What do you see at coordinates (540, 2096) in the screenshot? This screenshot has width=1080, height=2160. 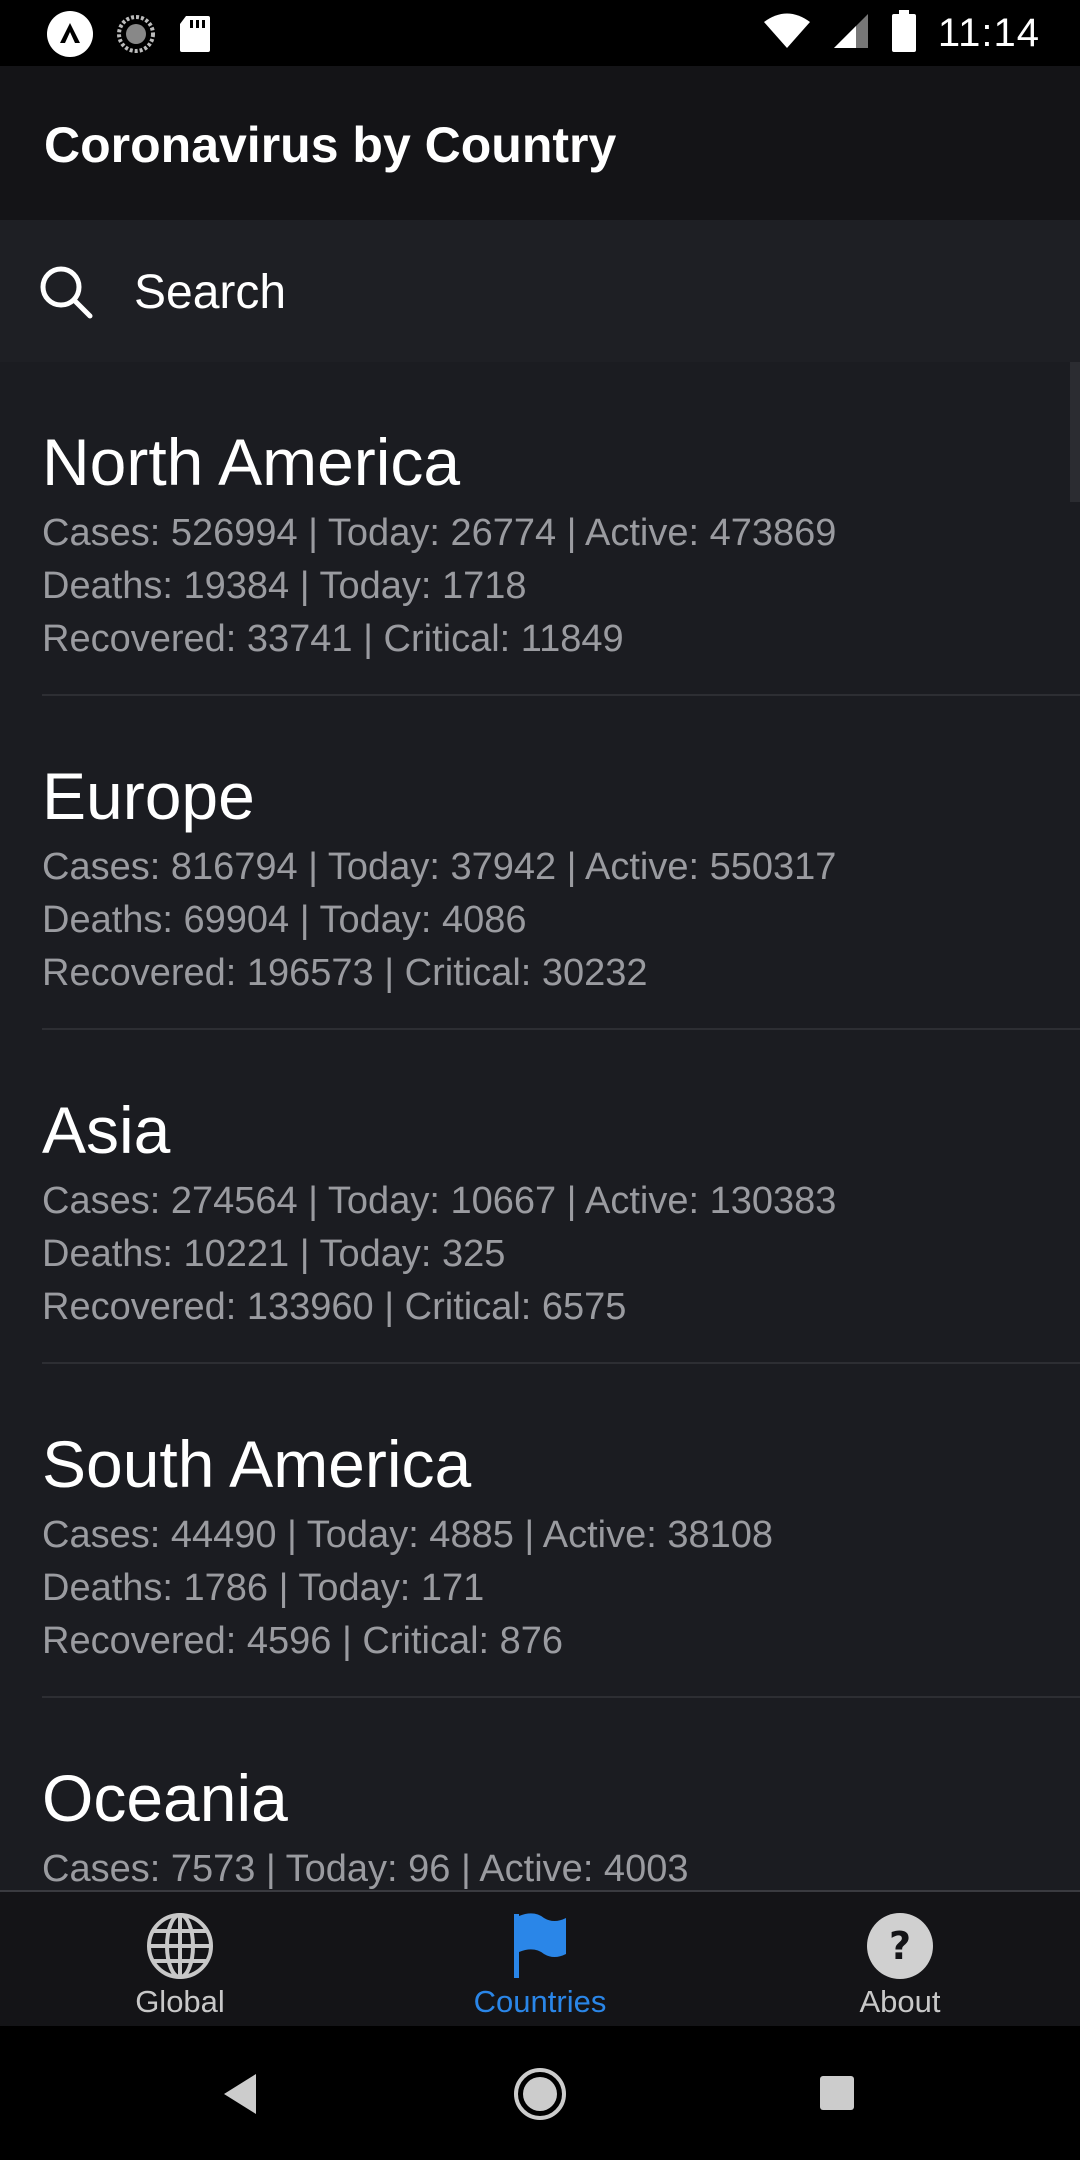 I see `home-icon` at bounding box center [540, 2096].